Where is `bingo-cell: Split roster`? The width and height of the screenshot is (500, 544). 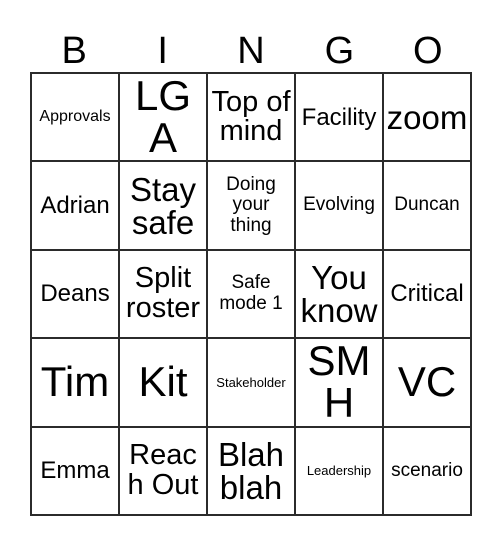 bingo-cell: Split roster is located at coordinates (164, 295).